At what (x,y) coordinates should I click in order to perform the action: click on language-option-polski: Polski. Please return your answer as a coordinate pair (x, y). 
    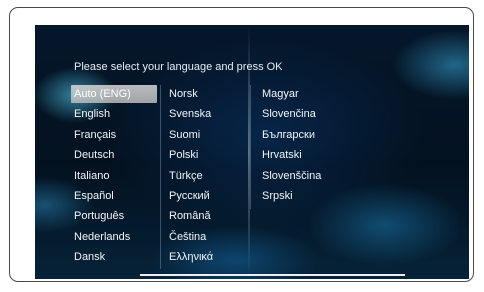
    Looking at the image, I should click on (189, 156).